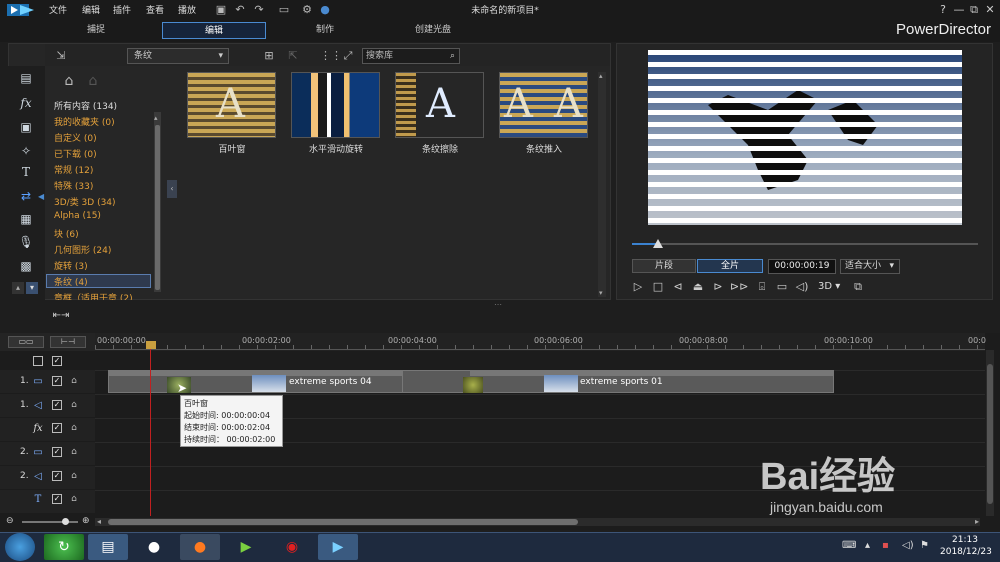 The image size is (1000, 562). Describe the element at coordinates (858, 287) in the screenshot. I see `undock-preview-icon: ⧉` at that location.